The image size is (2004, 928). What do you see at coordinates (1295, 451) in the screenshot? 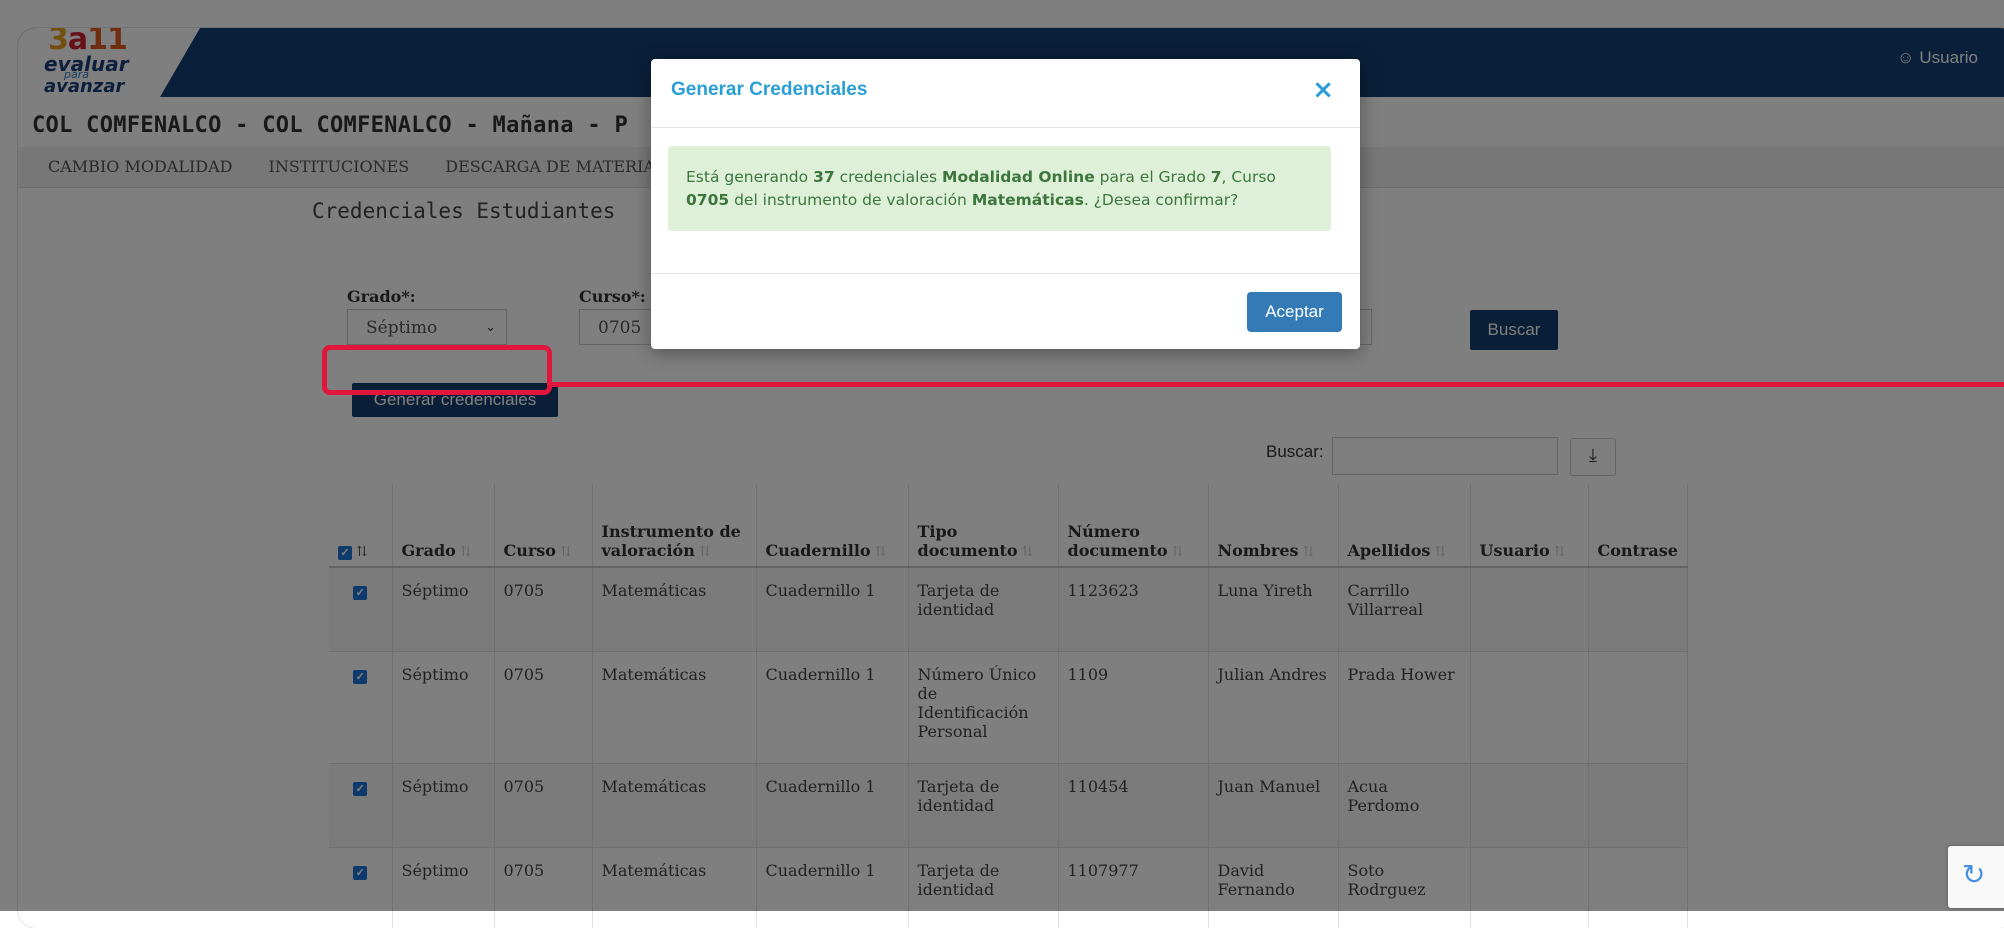
I see `search-label: Buscar:` at bounding box center [1295, 451].